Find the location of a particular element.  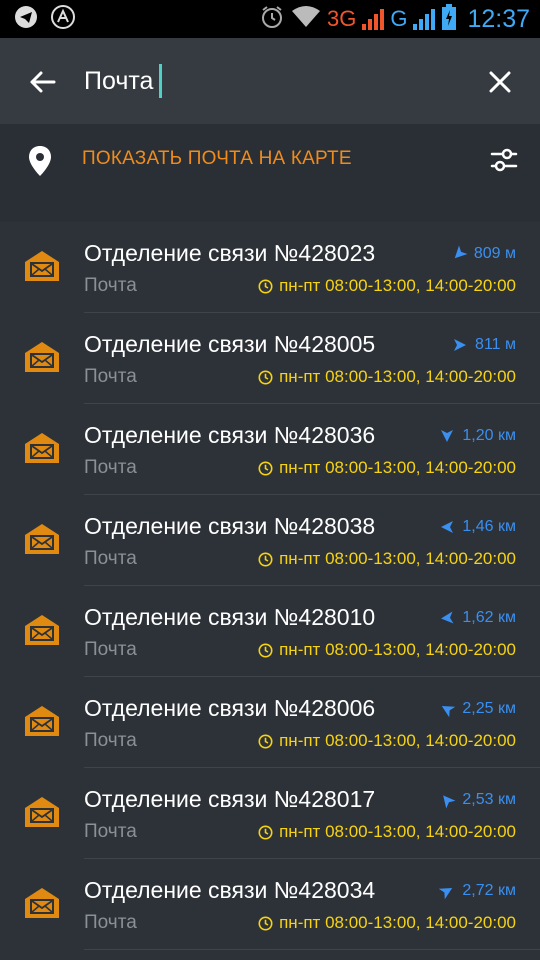

item-title: Отделение связи №428006 is located at coordinates (230, 708).